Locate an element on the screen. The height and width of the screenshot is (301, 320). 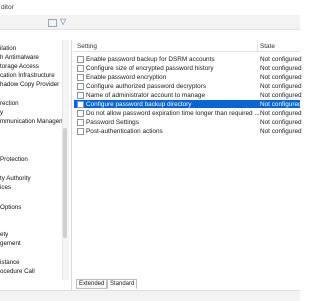
tree-item: mmunication Managen is located at coordinates (31, 121).